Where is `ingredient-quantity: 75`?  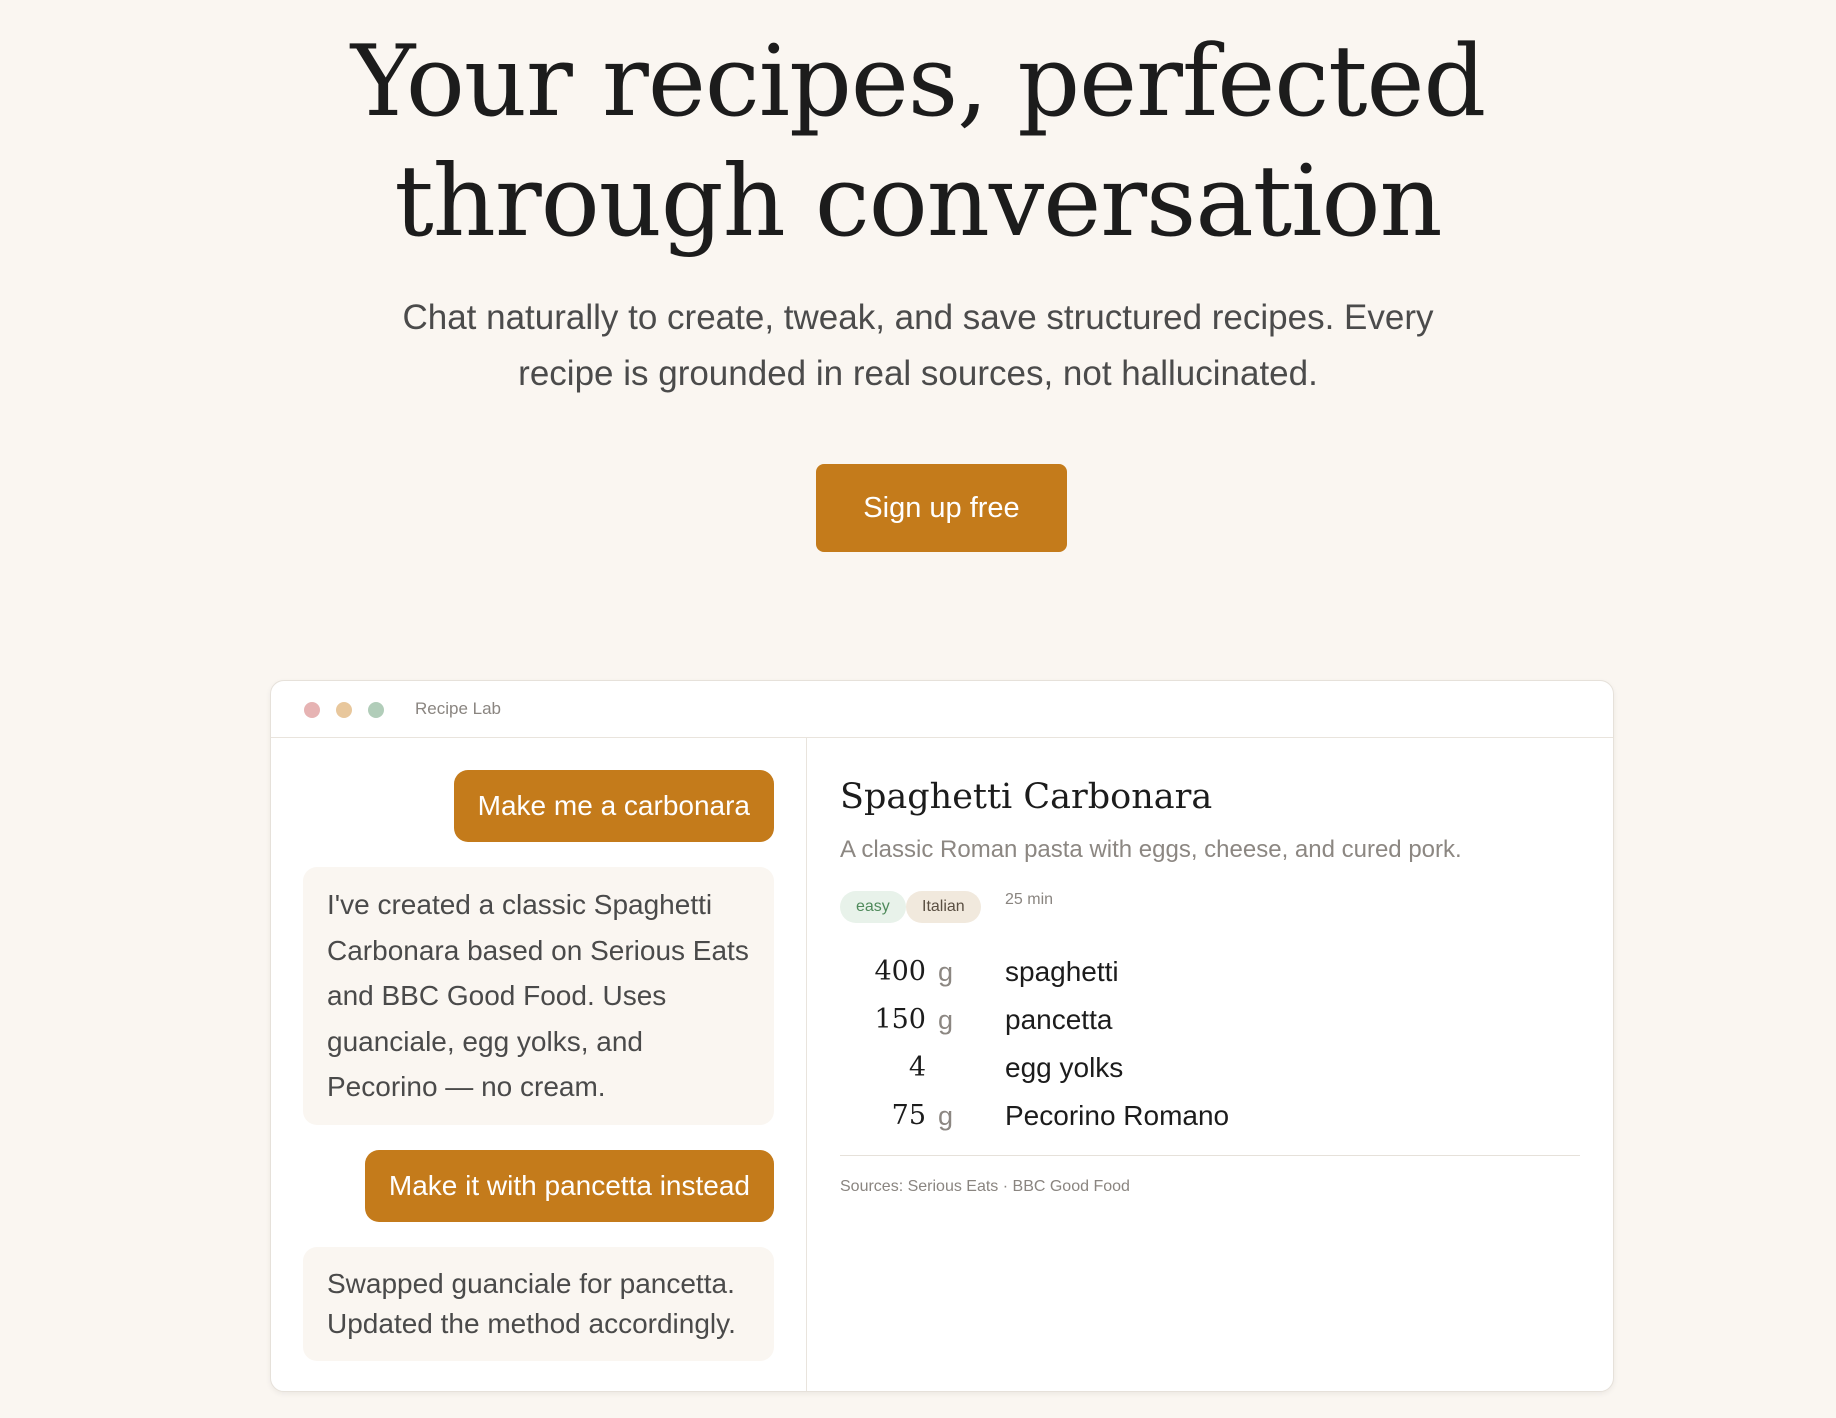 ingredient-quantity: 75 is located at coordinates (908, 1115).